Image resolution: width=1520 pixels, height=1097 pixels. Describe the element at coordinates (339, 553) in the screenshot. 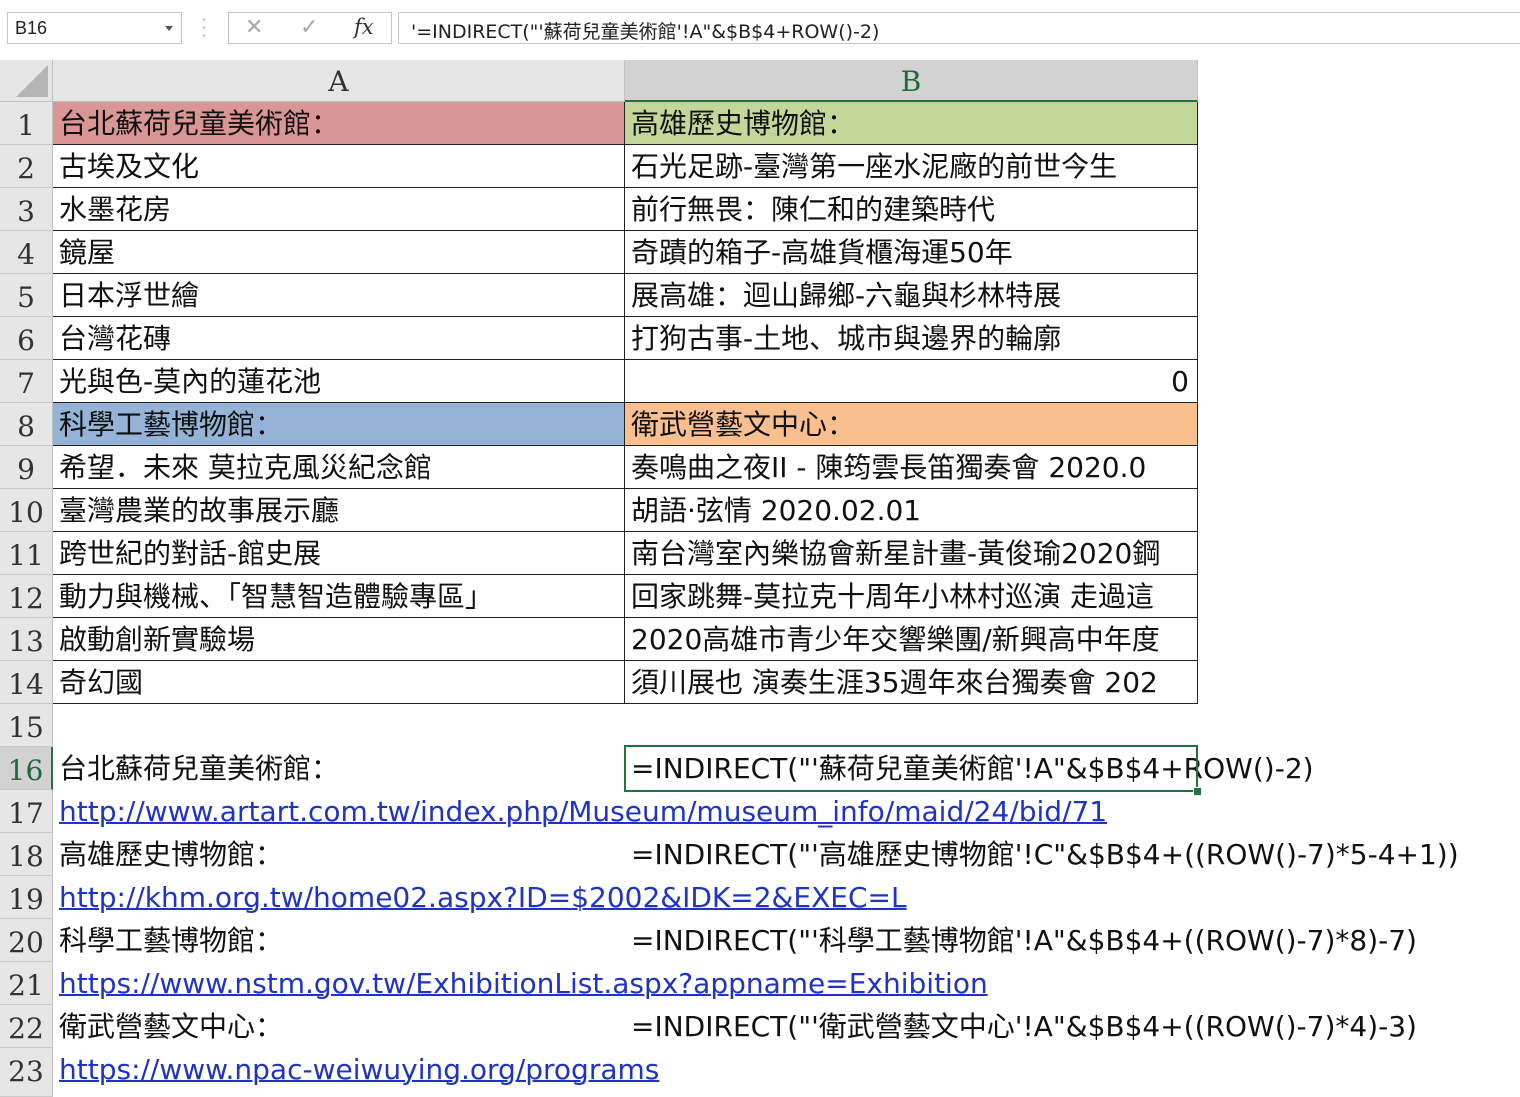

I see `cell-a11: 跨世紀的對話-館史展` at that location.